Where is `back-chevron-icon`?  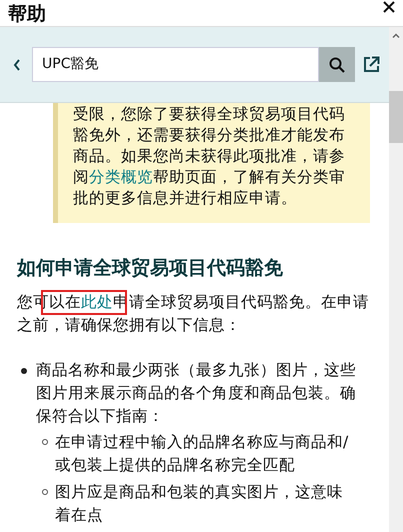
back-chevron-icon is located at coordinates (17, 64).